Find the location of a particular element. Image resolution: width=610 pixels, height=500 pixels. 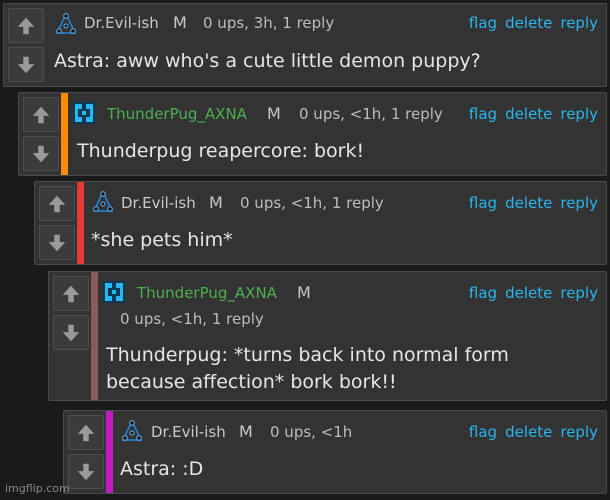

comment-text: *she pets him* is located at coordinates (162, 240).